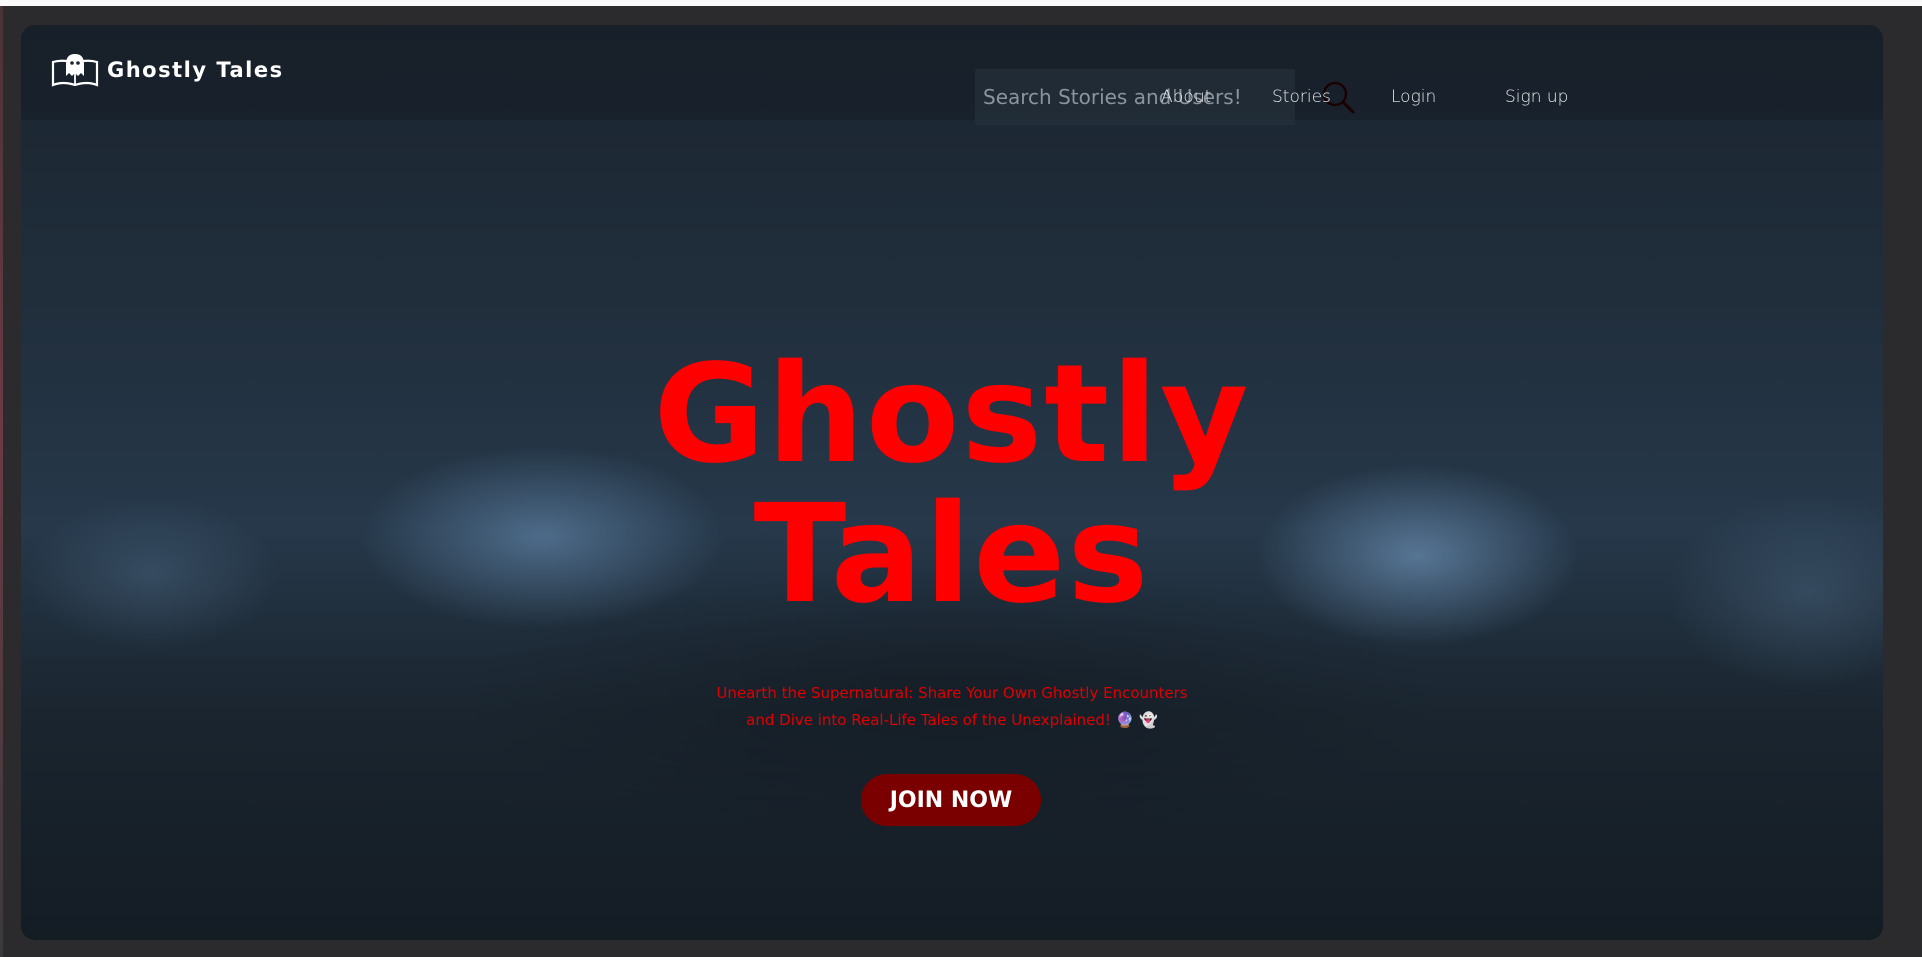 Image resolution: width=1922 pixels, height=957 pixels. Describe the element at coordinates (1, 481) in the screenshot. I see `window-left-edge` at that location.